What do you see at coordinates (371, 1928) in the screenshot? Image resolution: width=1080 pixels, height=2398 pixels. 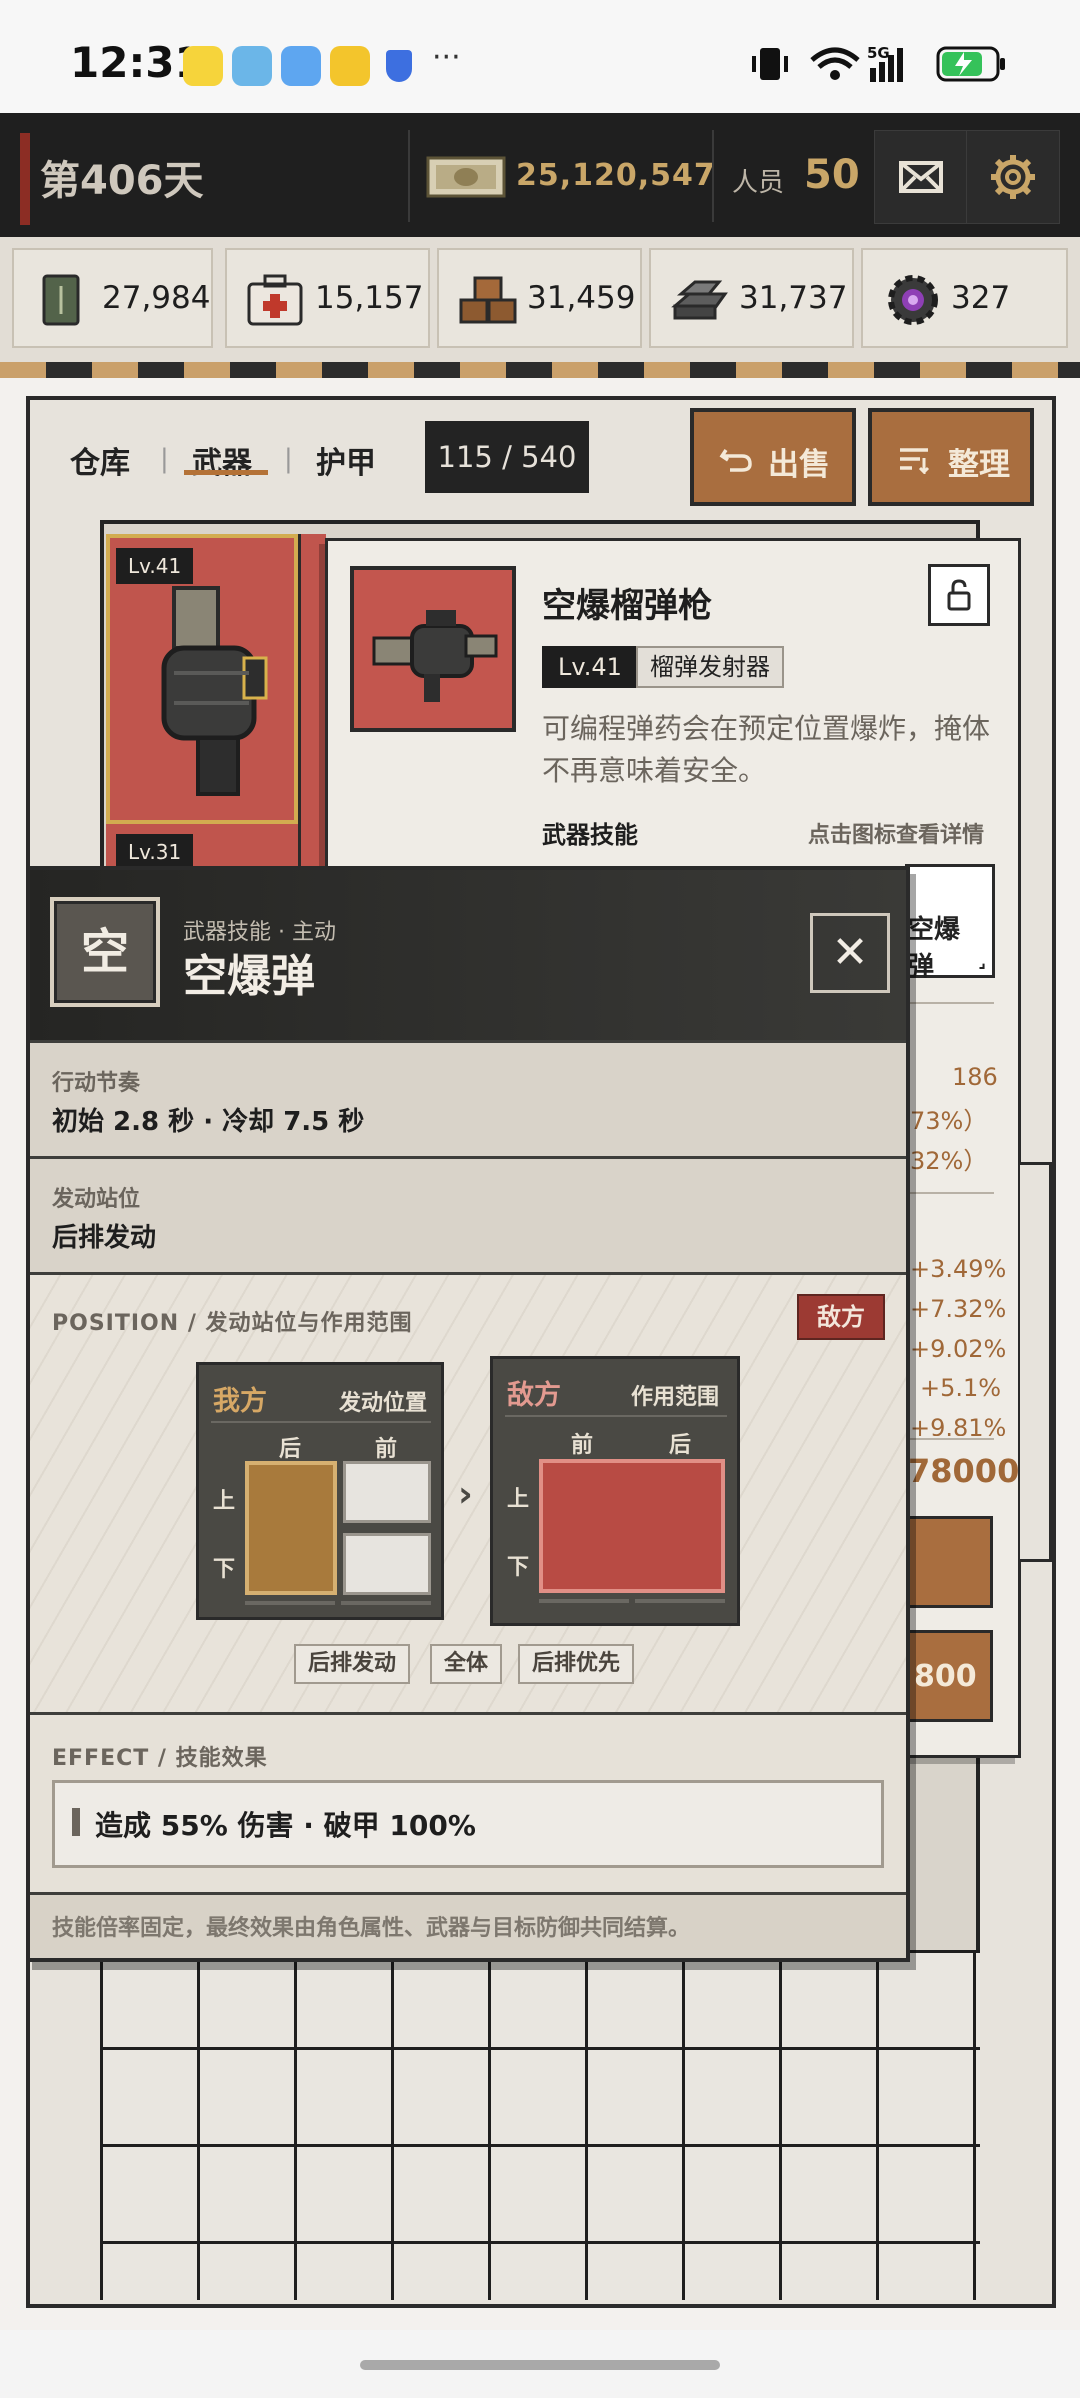 I see `footnote: 技能倍率固定，最终效果由角色属性、武器与目标防御共同结算。` at bounding box center [371, 1928].